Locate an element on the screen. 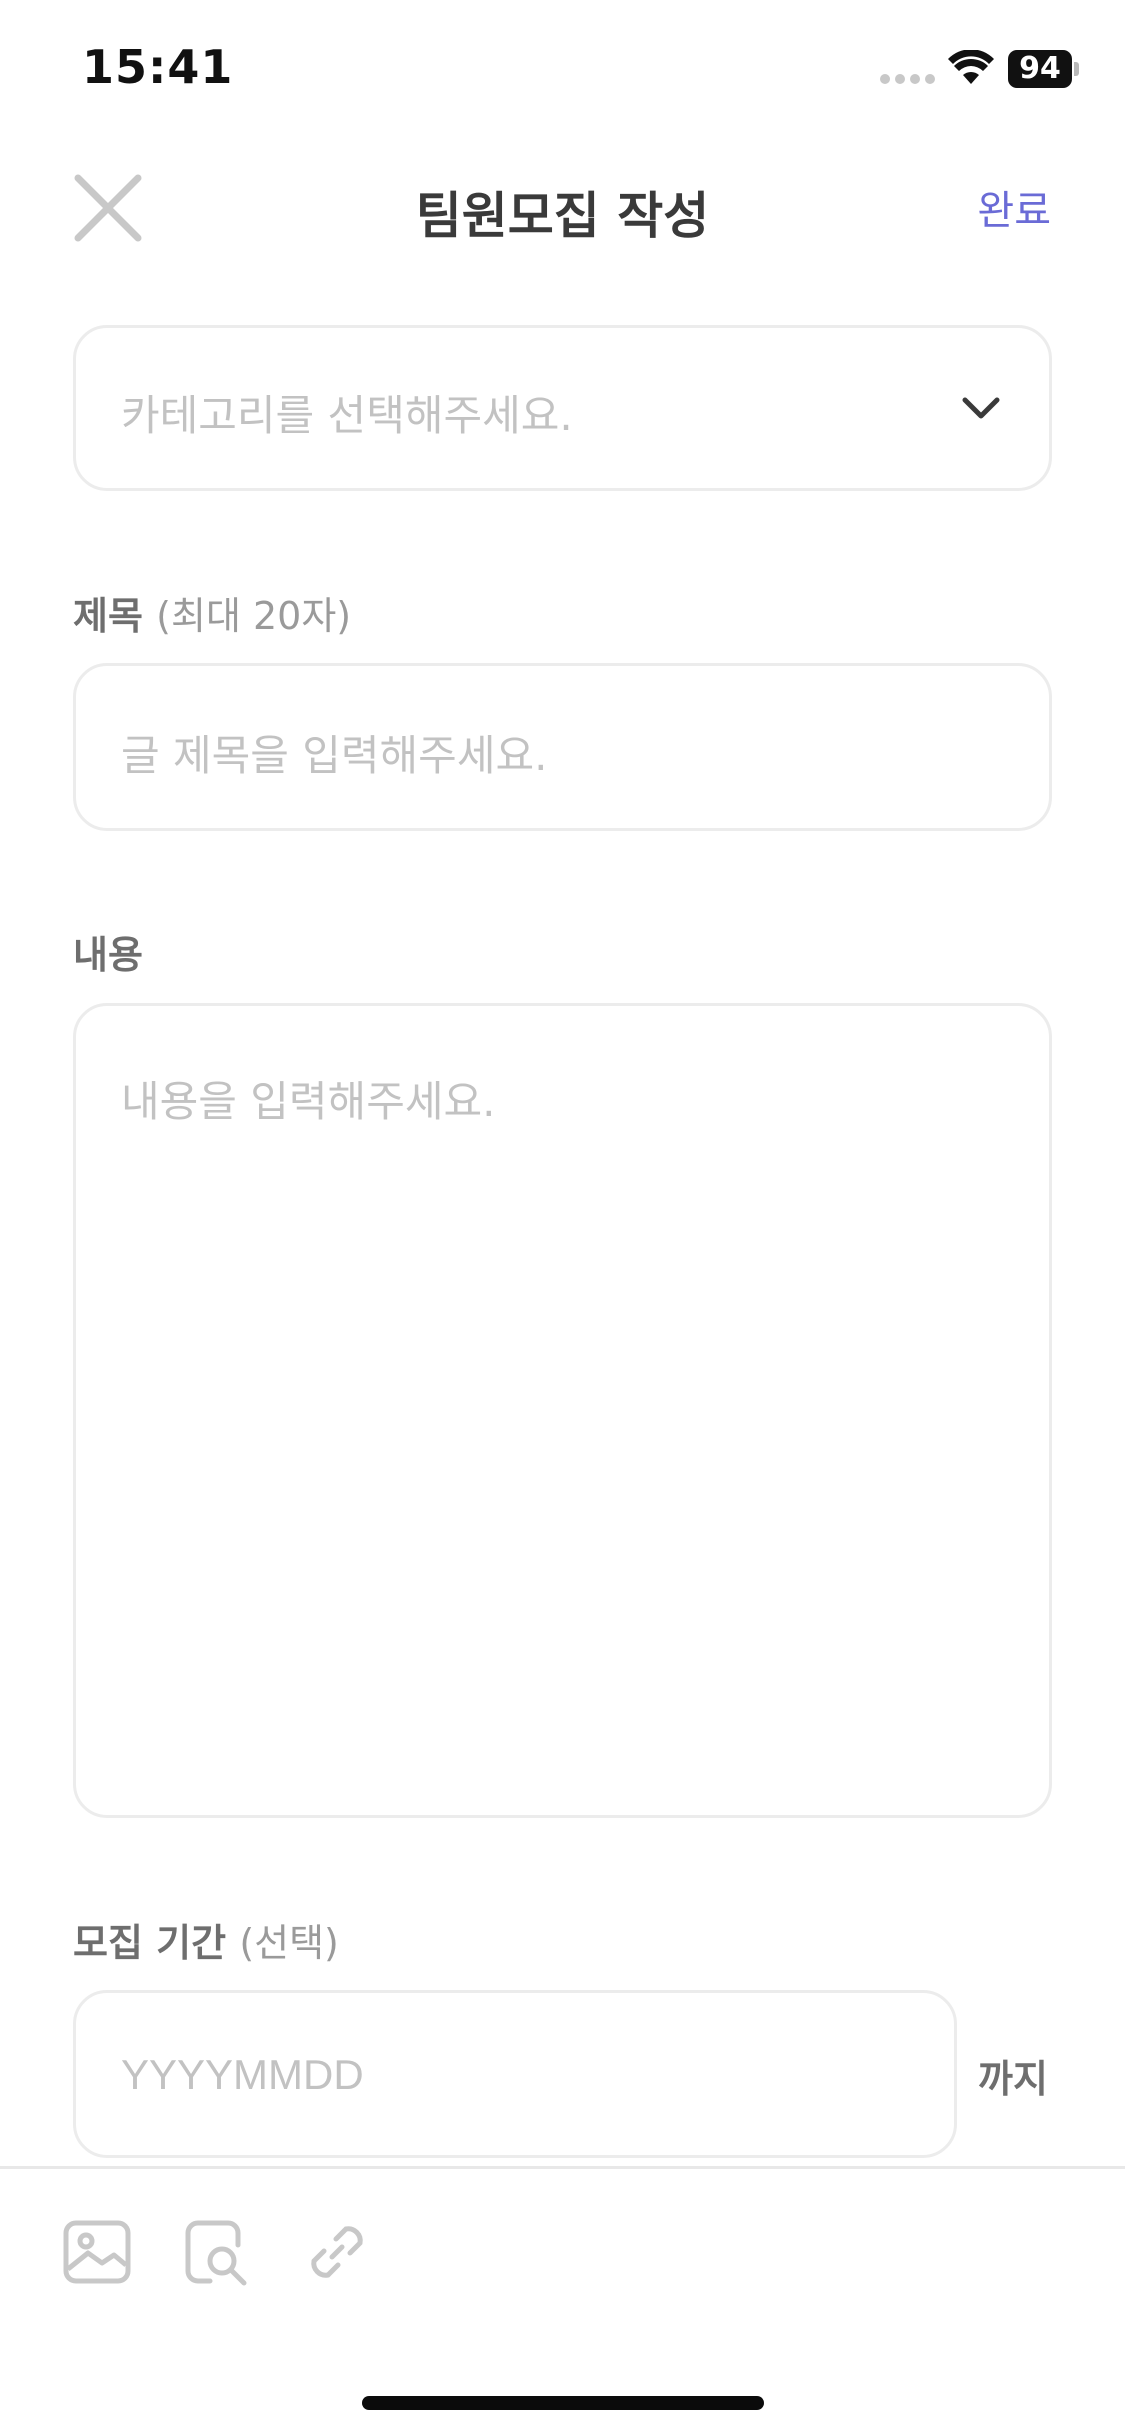 This screenshot has height=2436, width=1125. title-label: 제목 (최대 20자) is located at coordinates (212, 612).